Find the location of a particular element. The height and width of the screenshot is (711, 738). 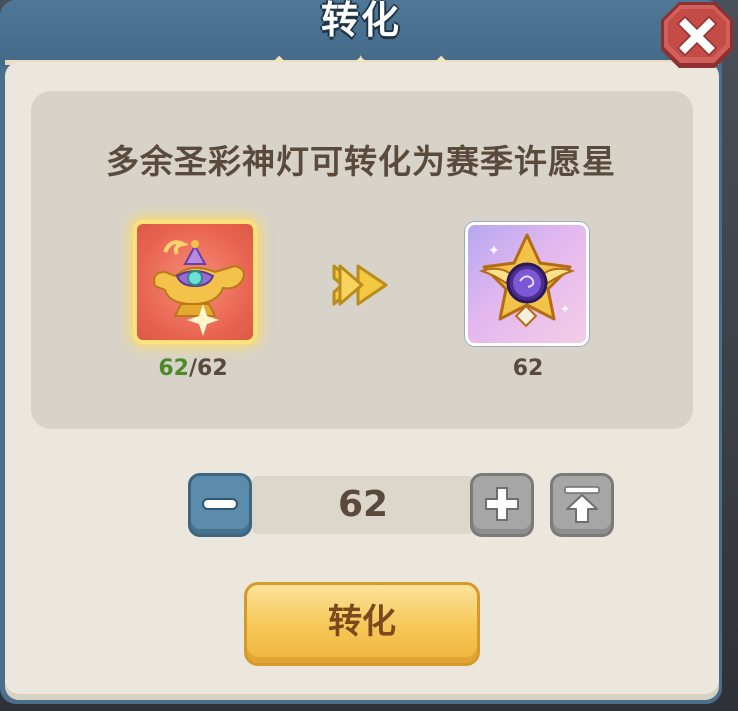

wish-star-icon: ✦ ✦ is located at coordinates (527, 280).